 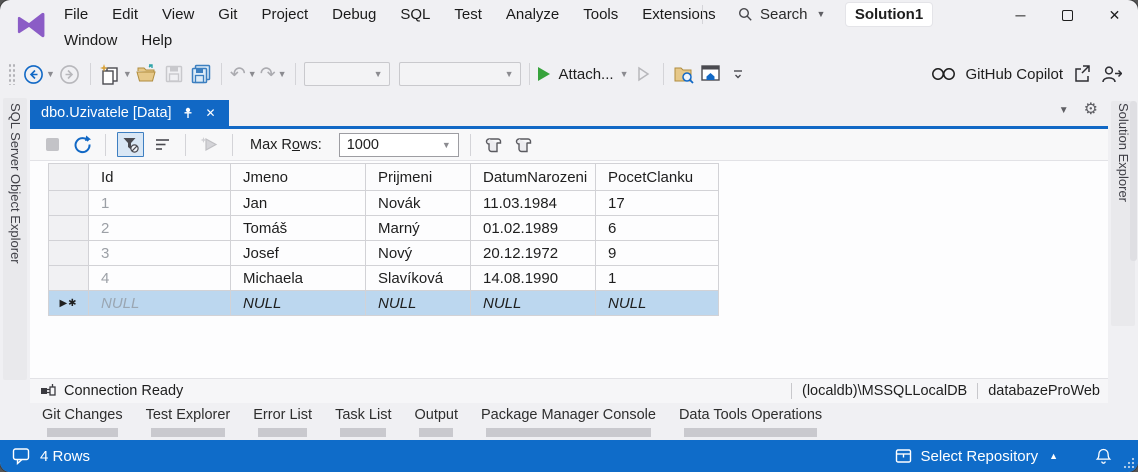 What do you see at coordinates (273, 74) in the screenshot?
I see `redo-button: ↷ ▼` at bounding box center [273, 74].